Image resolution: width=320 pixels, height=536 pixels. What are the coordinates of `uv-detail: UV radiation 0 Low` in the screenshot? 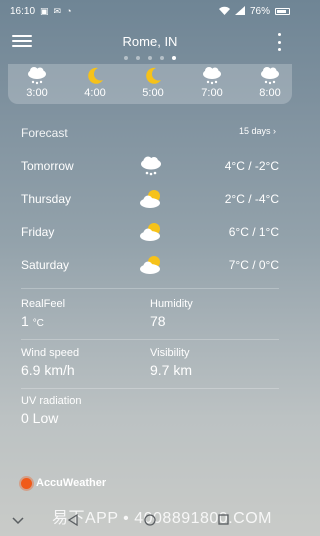 It's located at (51, 410).